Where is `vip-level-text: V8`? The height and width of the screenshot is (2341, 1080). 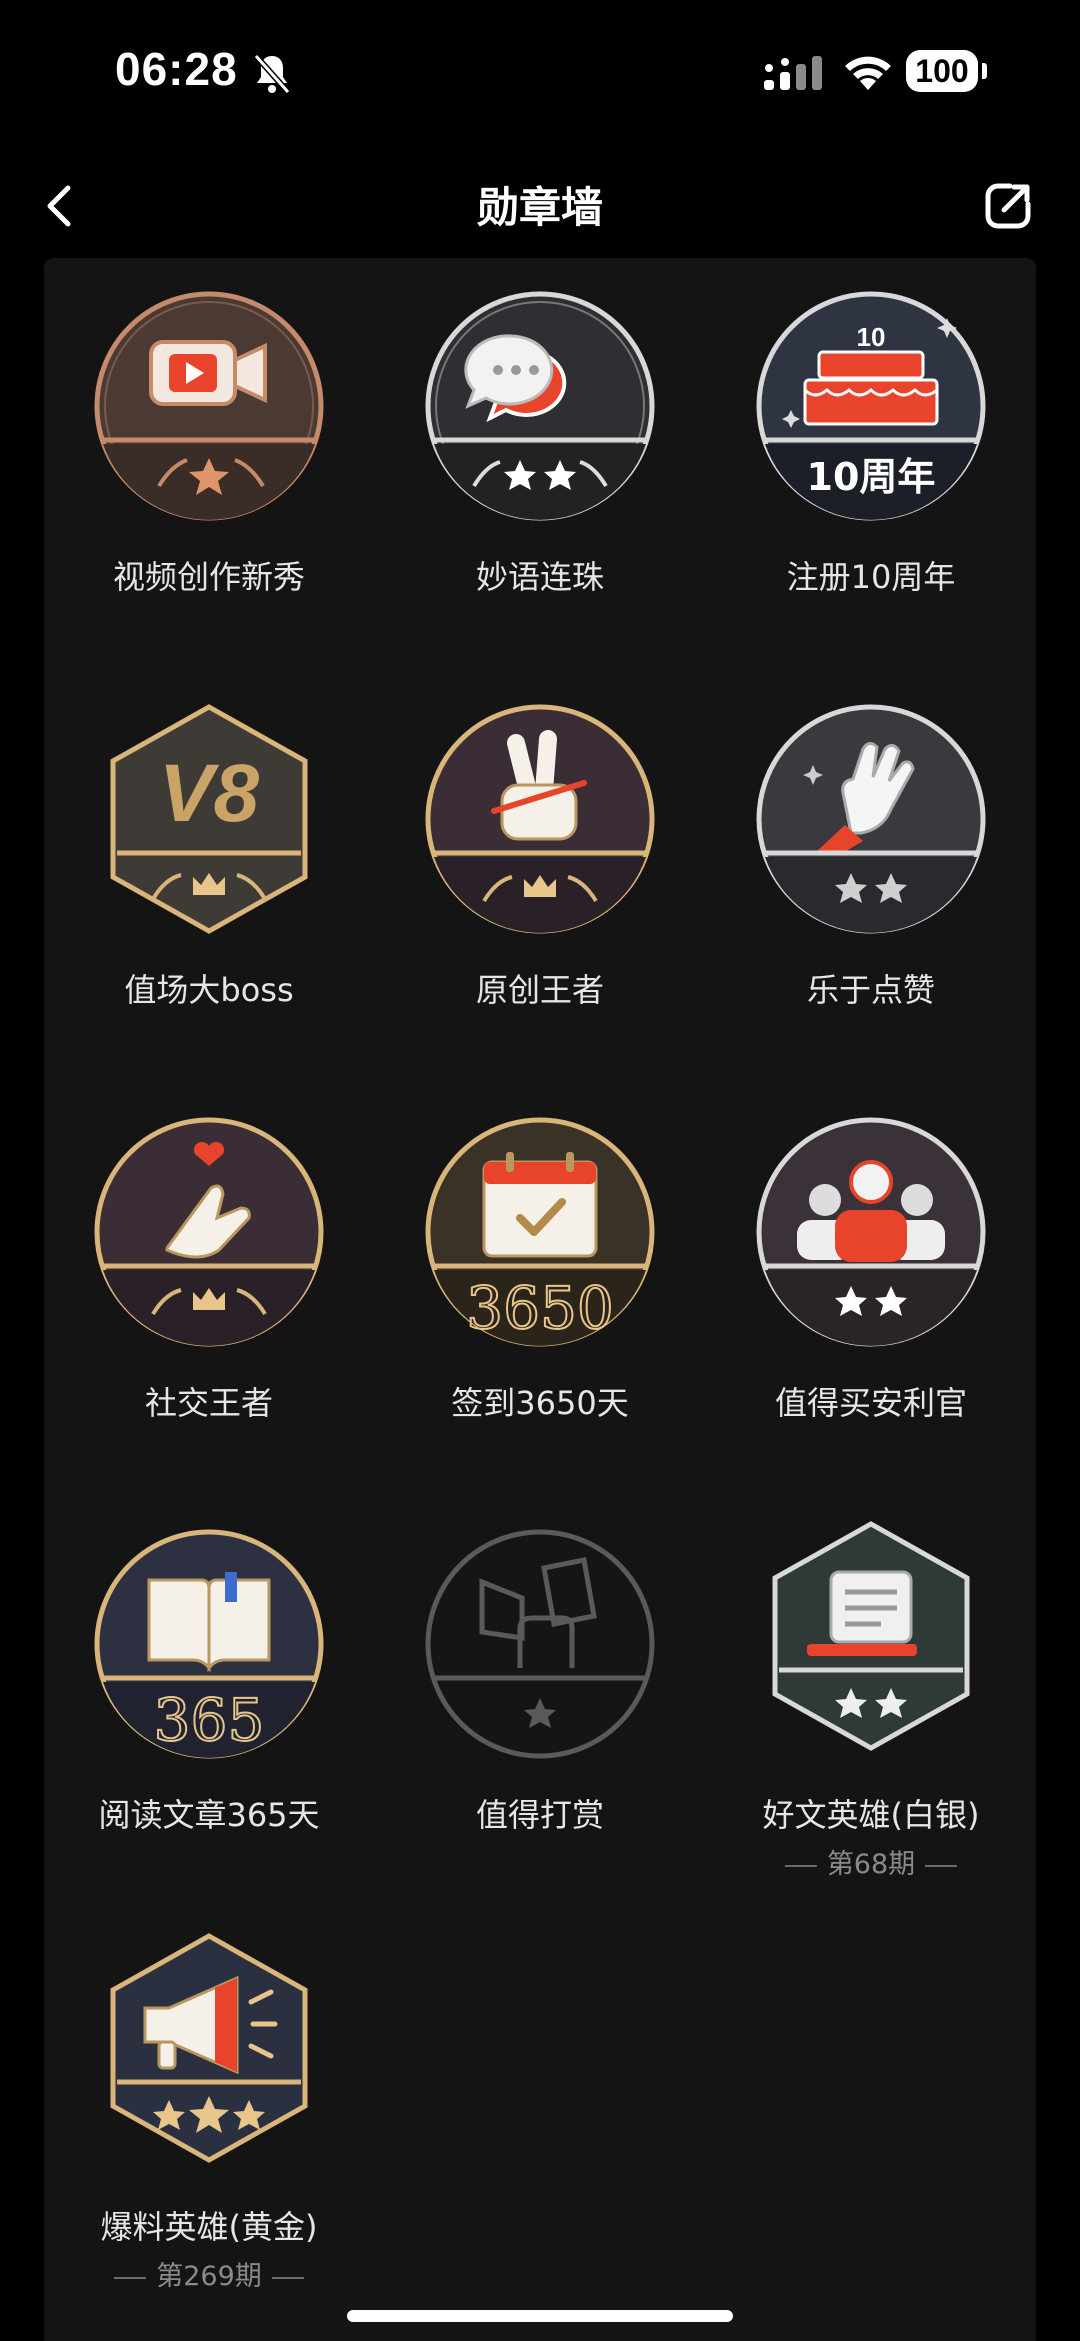 vip-level-text: V8 is located at coordinates (209, 793).